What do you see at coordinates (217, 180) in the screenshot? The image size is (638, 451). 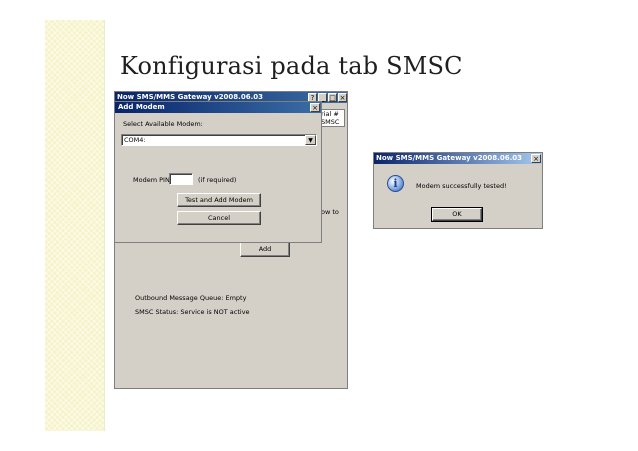 I see `modem-pin-hint: (if required)` at bounding box center [217, 180].